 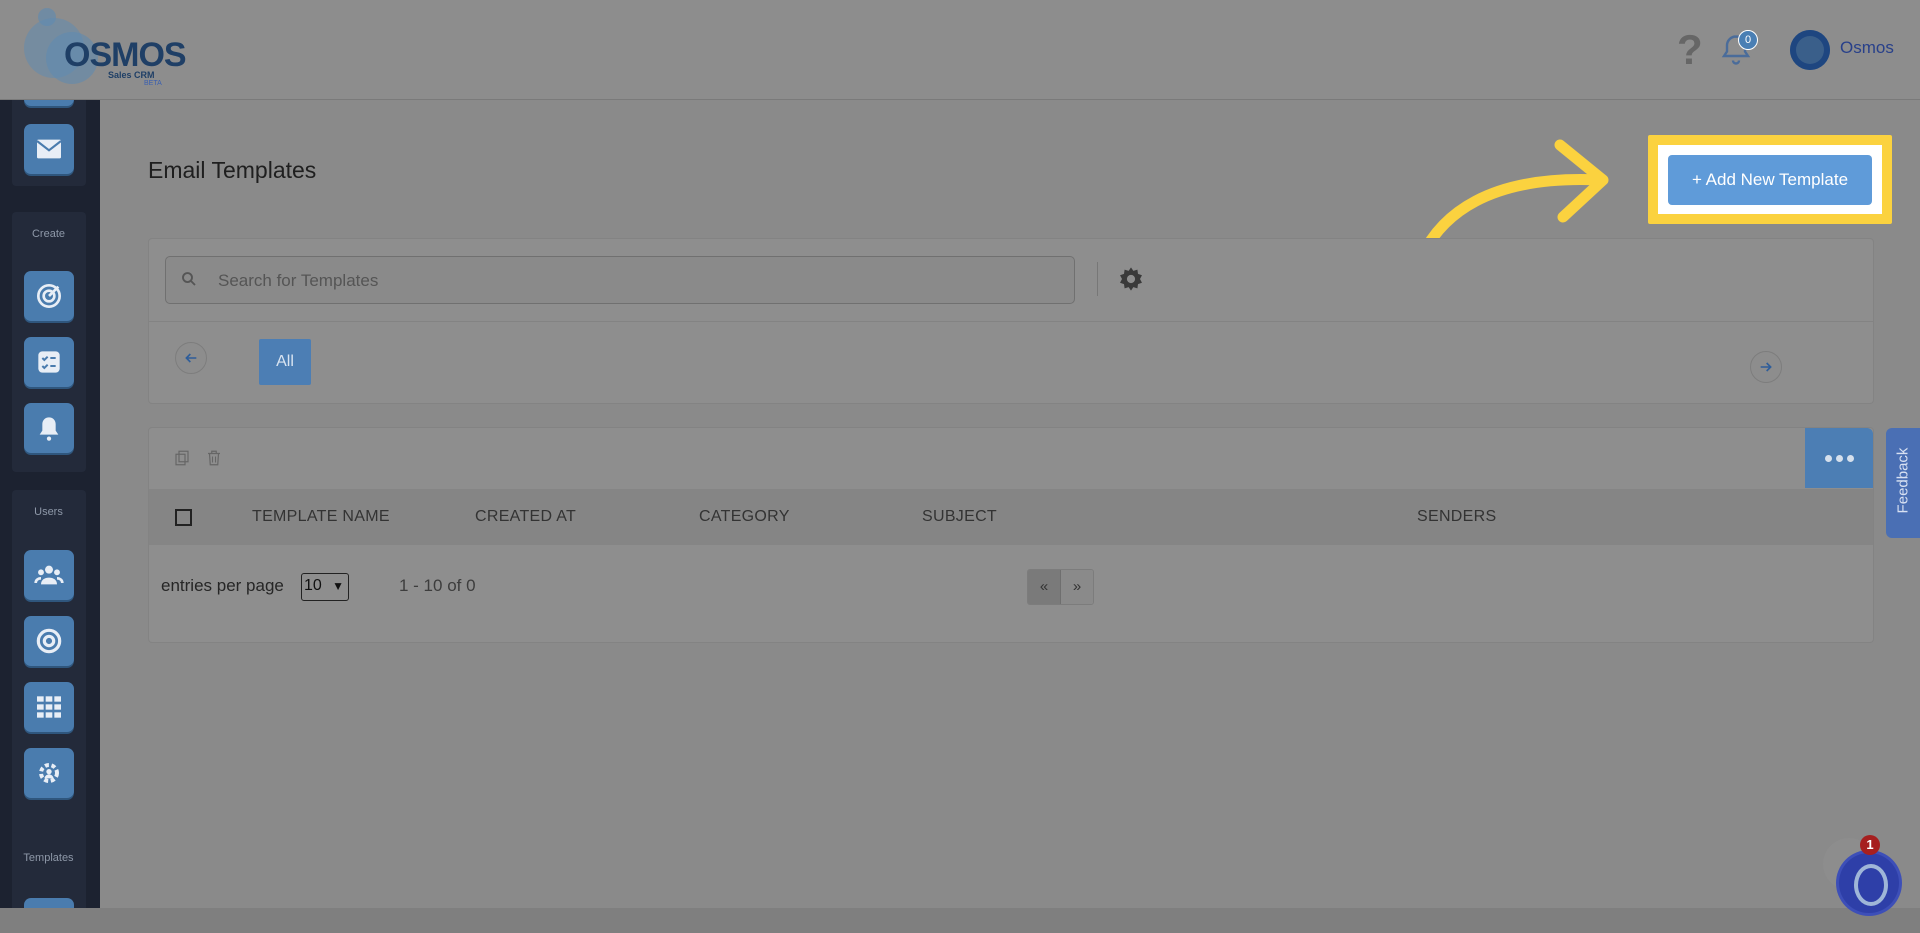 I want to click on sidebar-section-label: Templates, so click(x=48, y=858).